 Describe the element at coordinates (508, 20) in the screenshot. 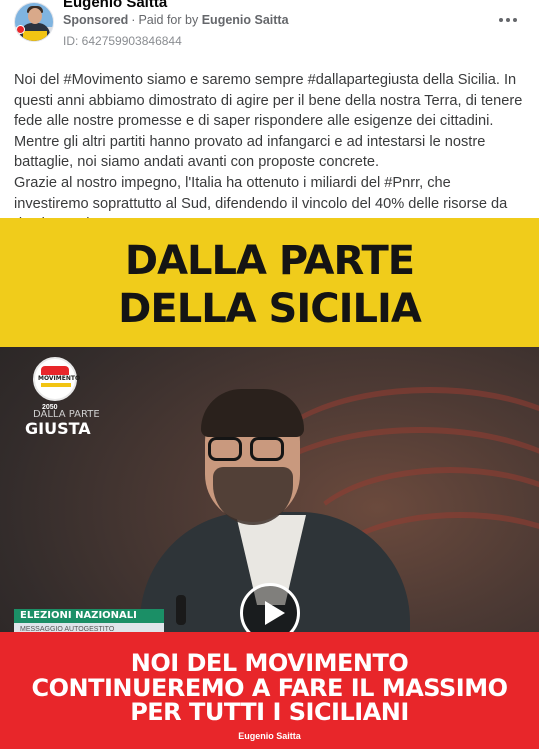

I see `more-options-icon` at that location.